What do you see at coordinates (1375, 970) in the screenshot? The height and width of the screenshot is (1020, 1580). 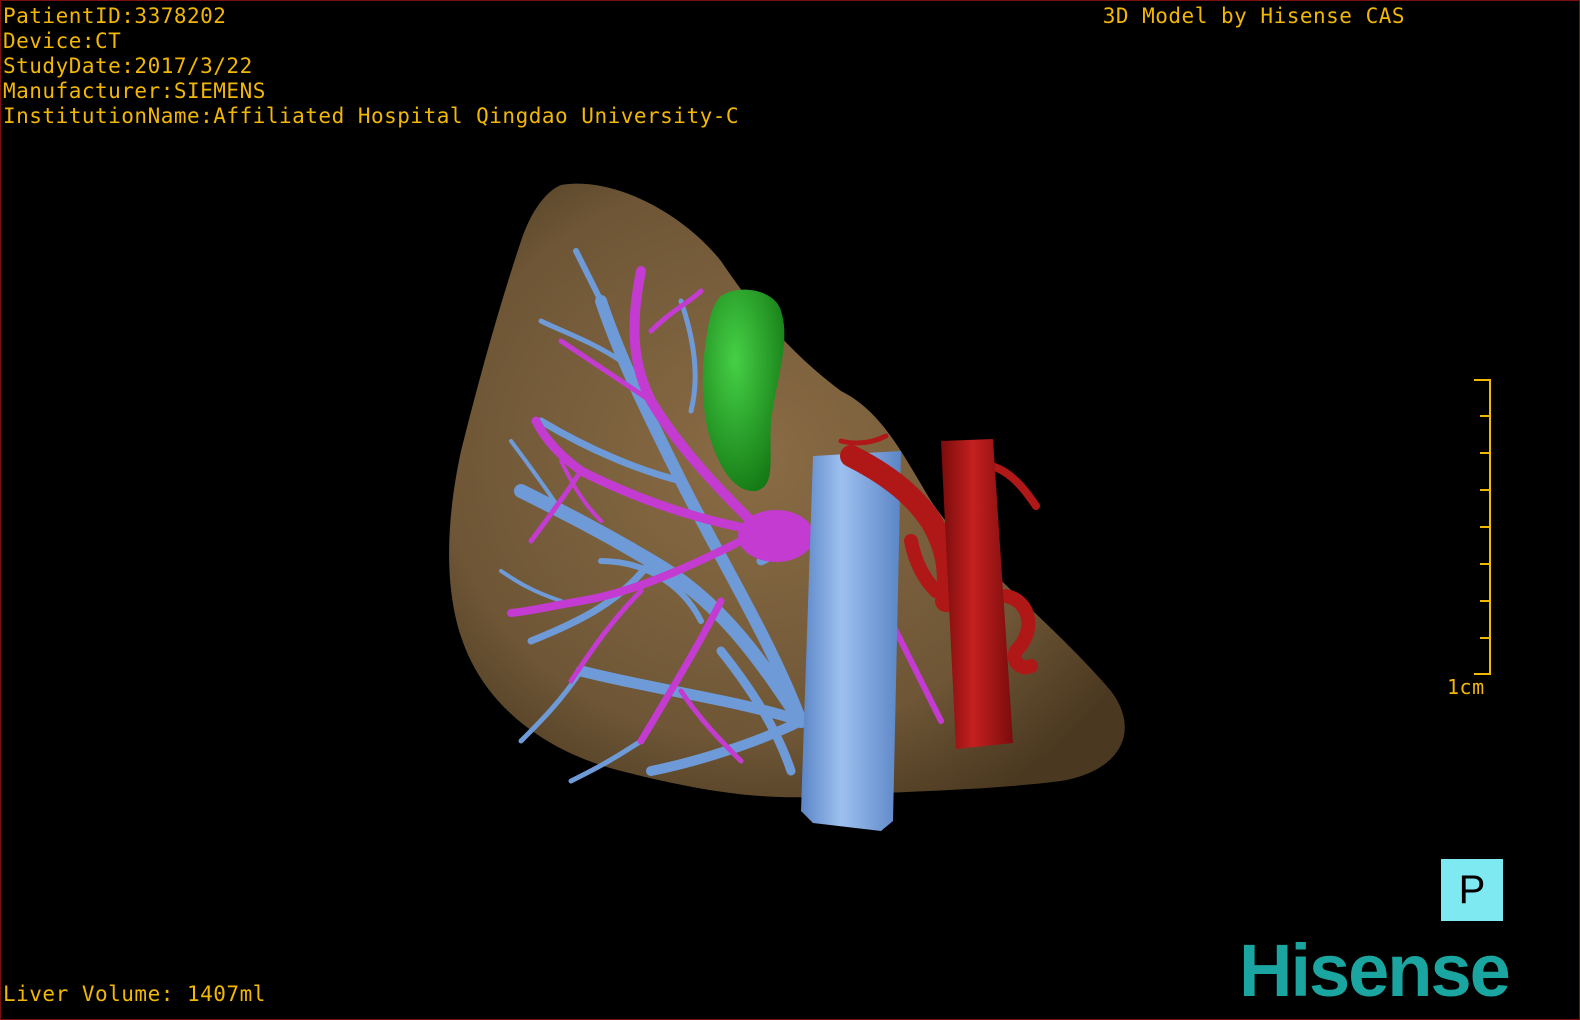 I see `hisense-logo: Hisense` at bounding box center [1375, 970].